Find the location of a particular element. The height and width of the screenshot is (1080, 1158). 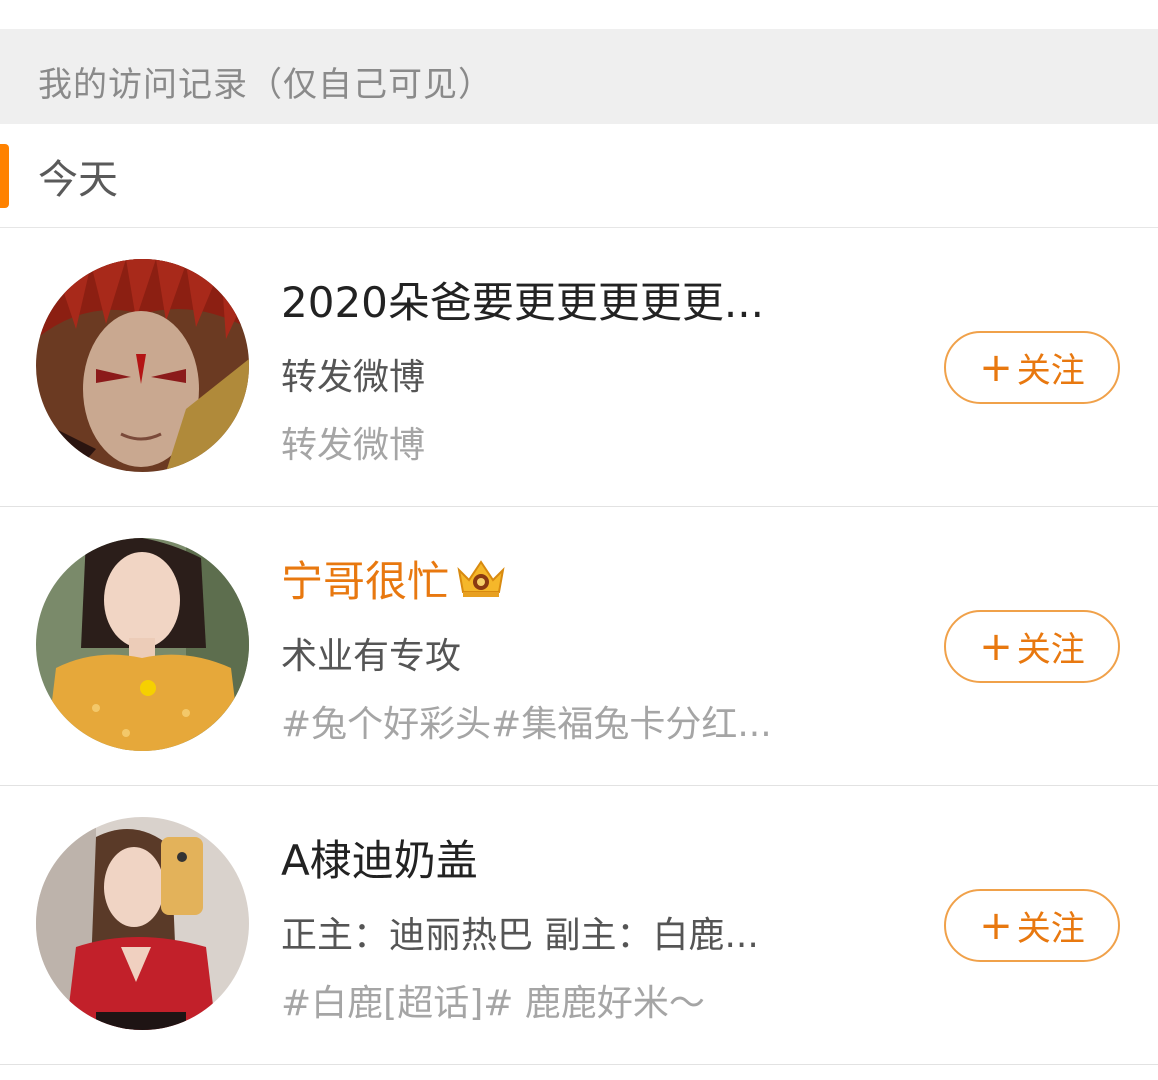

visitor-name: 宁哥很忙 is located at coordinates (365, 578).